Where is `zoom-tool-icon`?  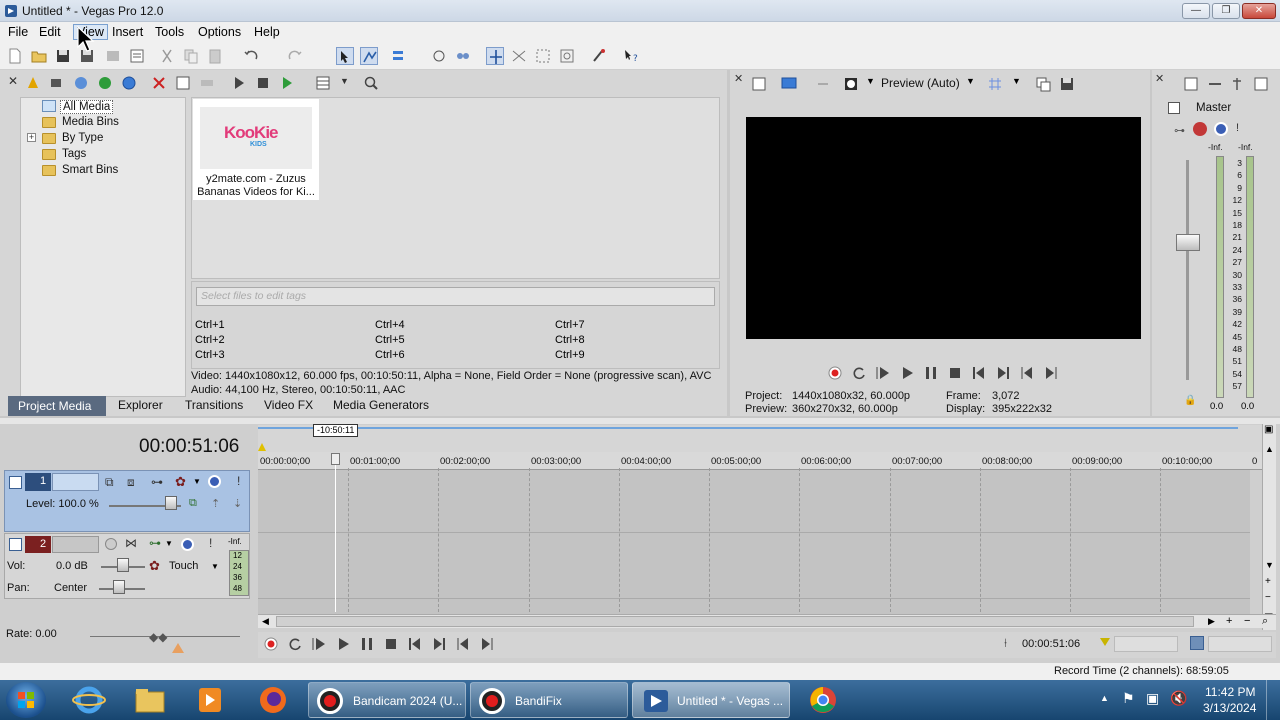
zoom-tool-icon is located at coordinates (567, 56).